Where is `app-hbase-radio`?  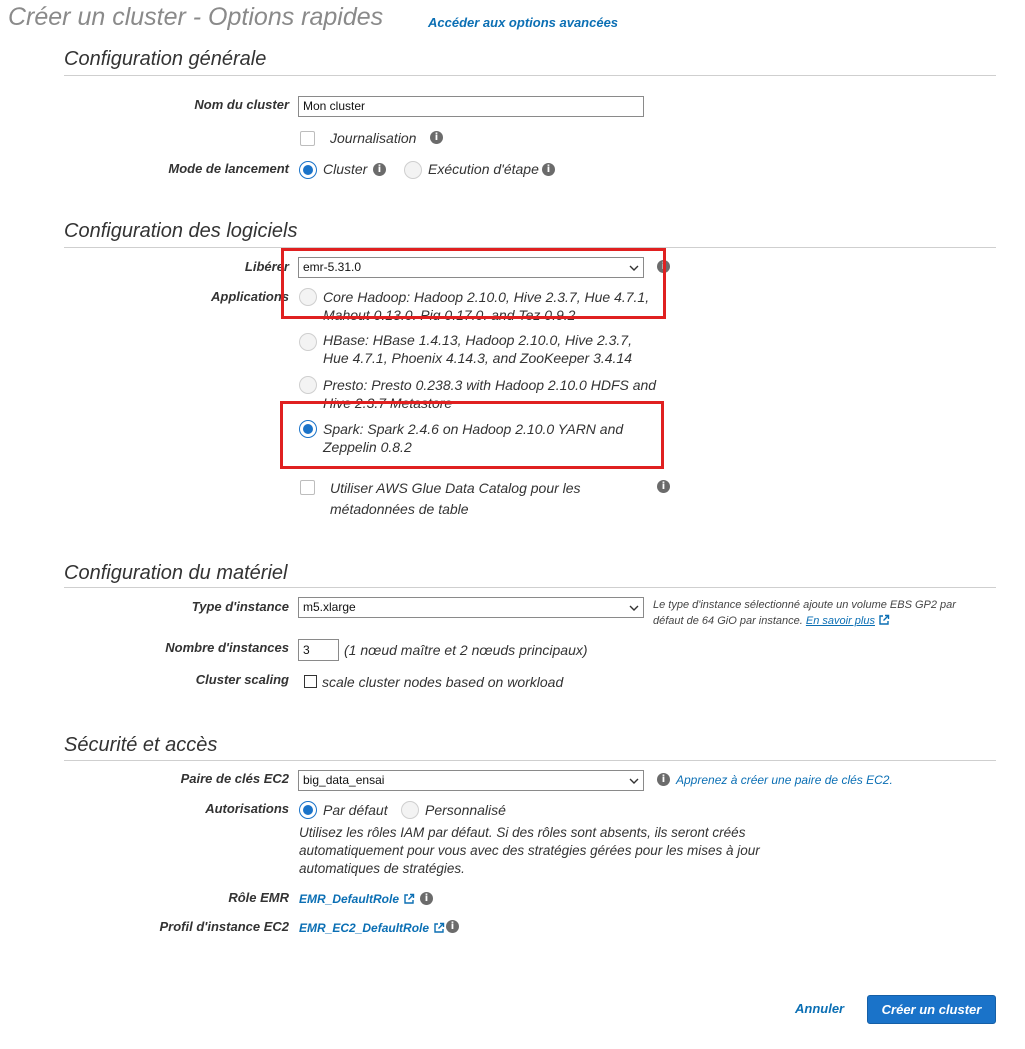 app-hbase-radio is located at coordinates (308, 342).